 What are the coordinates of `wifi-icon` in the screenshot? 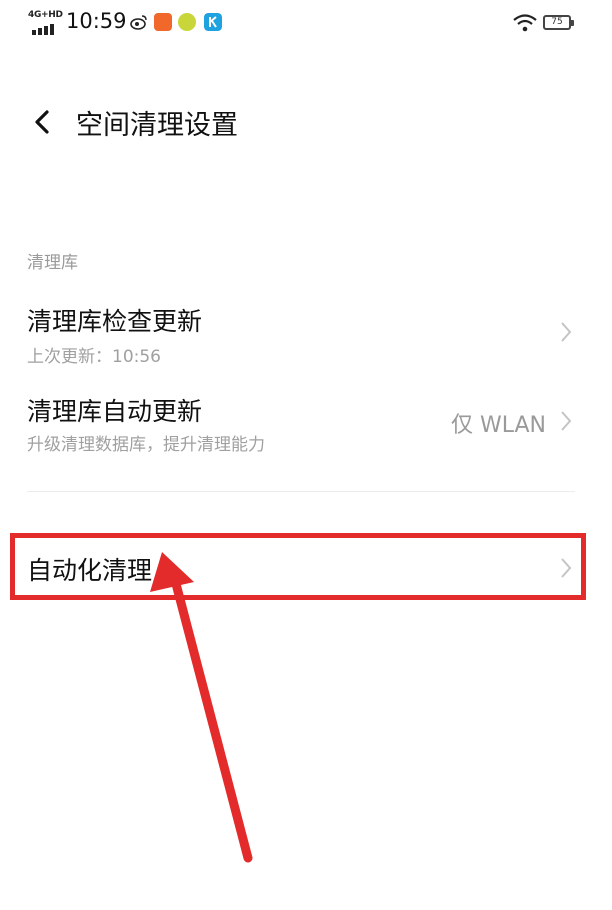 It's located at (525, 23).